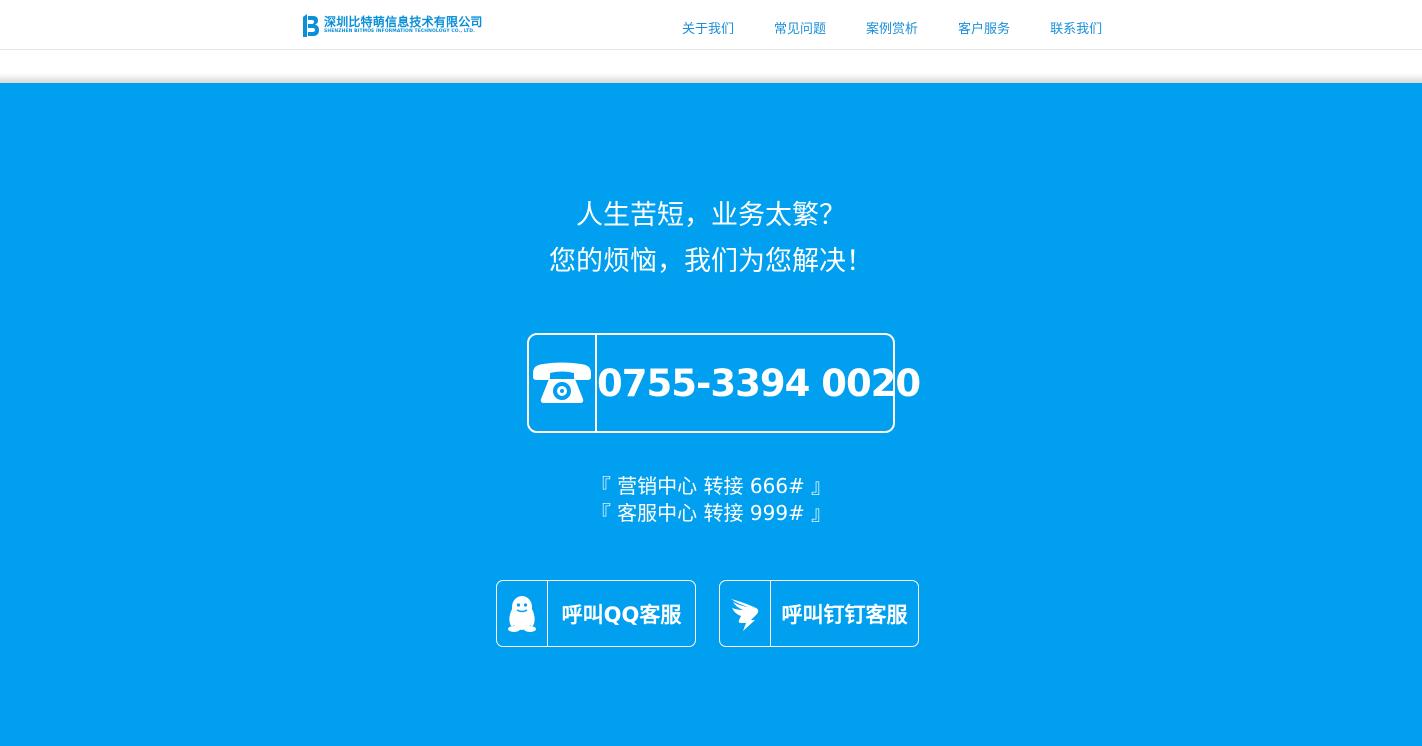 The width and height of the screenshot is (1422, 746). What do you see at coordinates (984, 27) in the screenshot?
I see `nav-item-customer-service: 客户服务` at bounding box center [984, 27].